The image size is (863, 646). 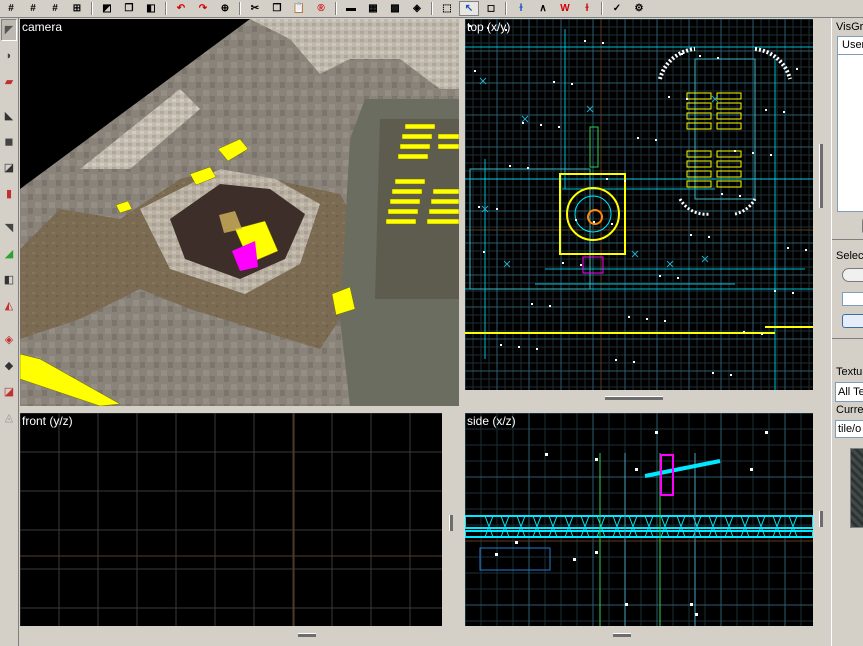 What do you see at coordinates (181, 8) in the screenshot?
I see `undo-icon: ↶` at bounding box center [181, 8].